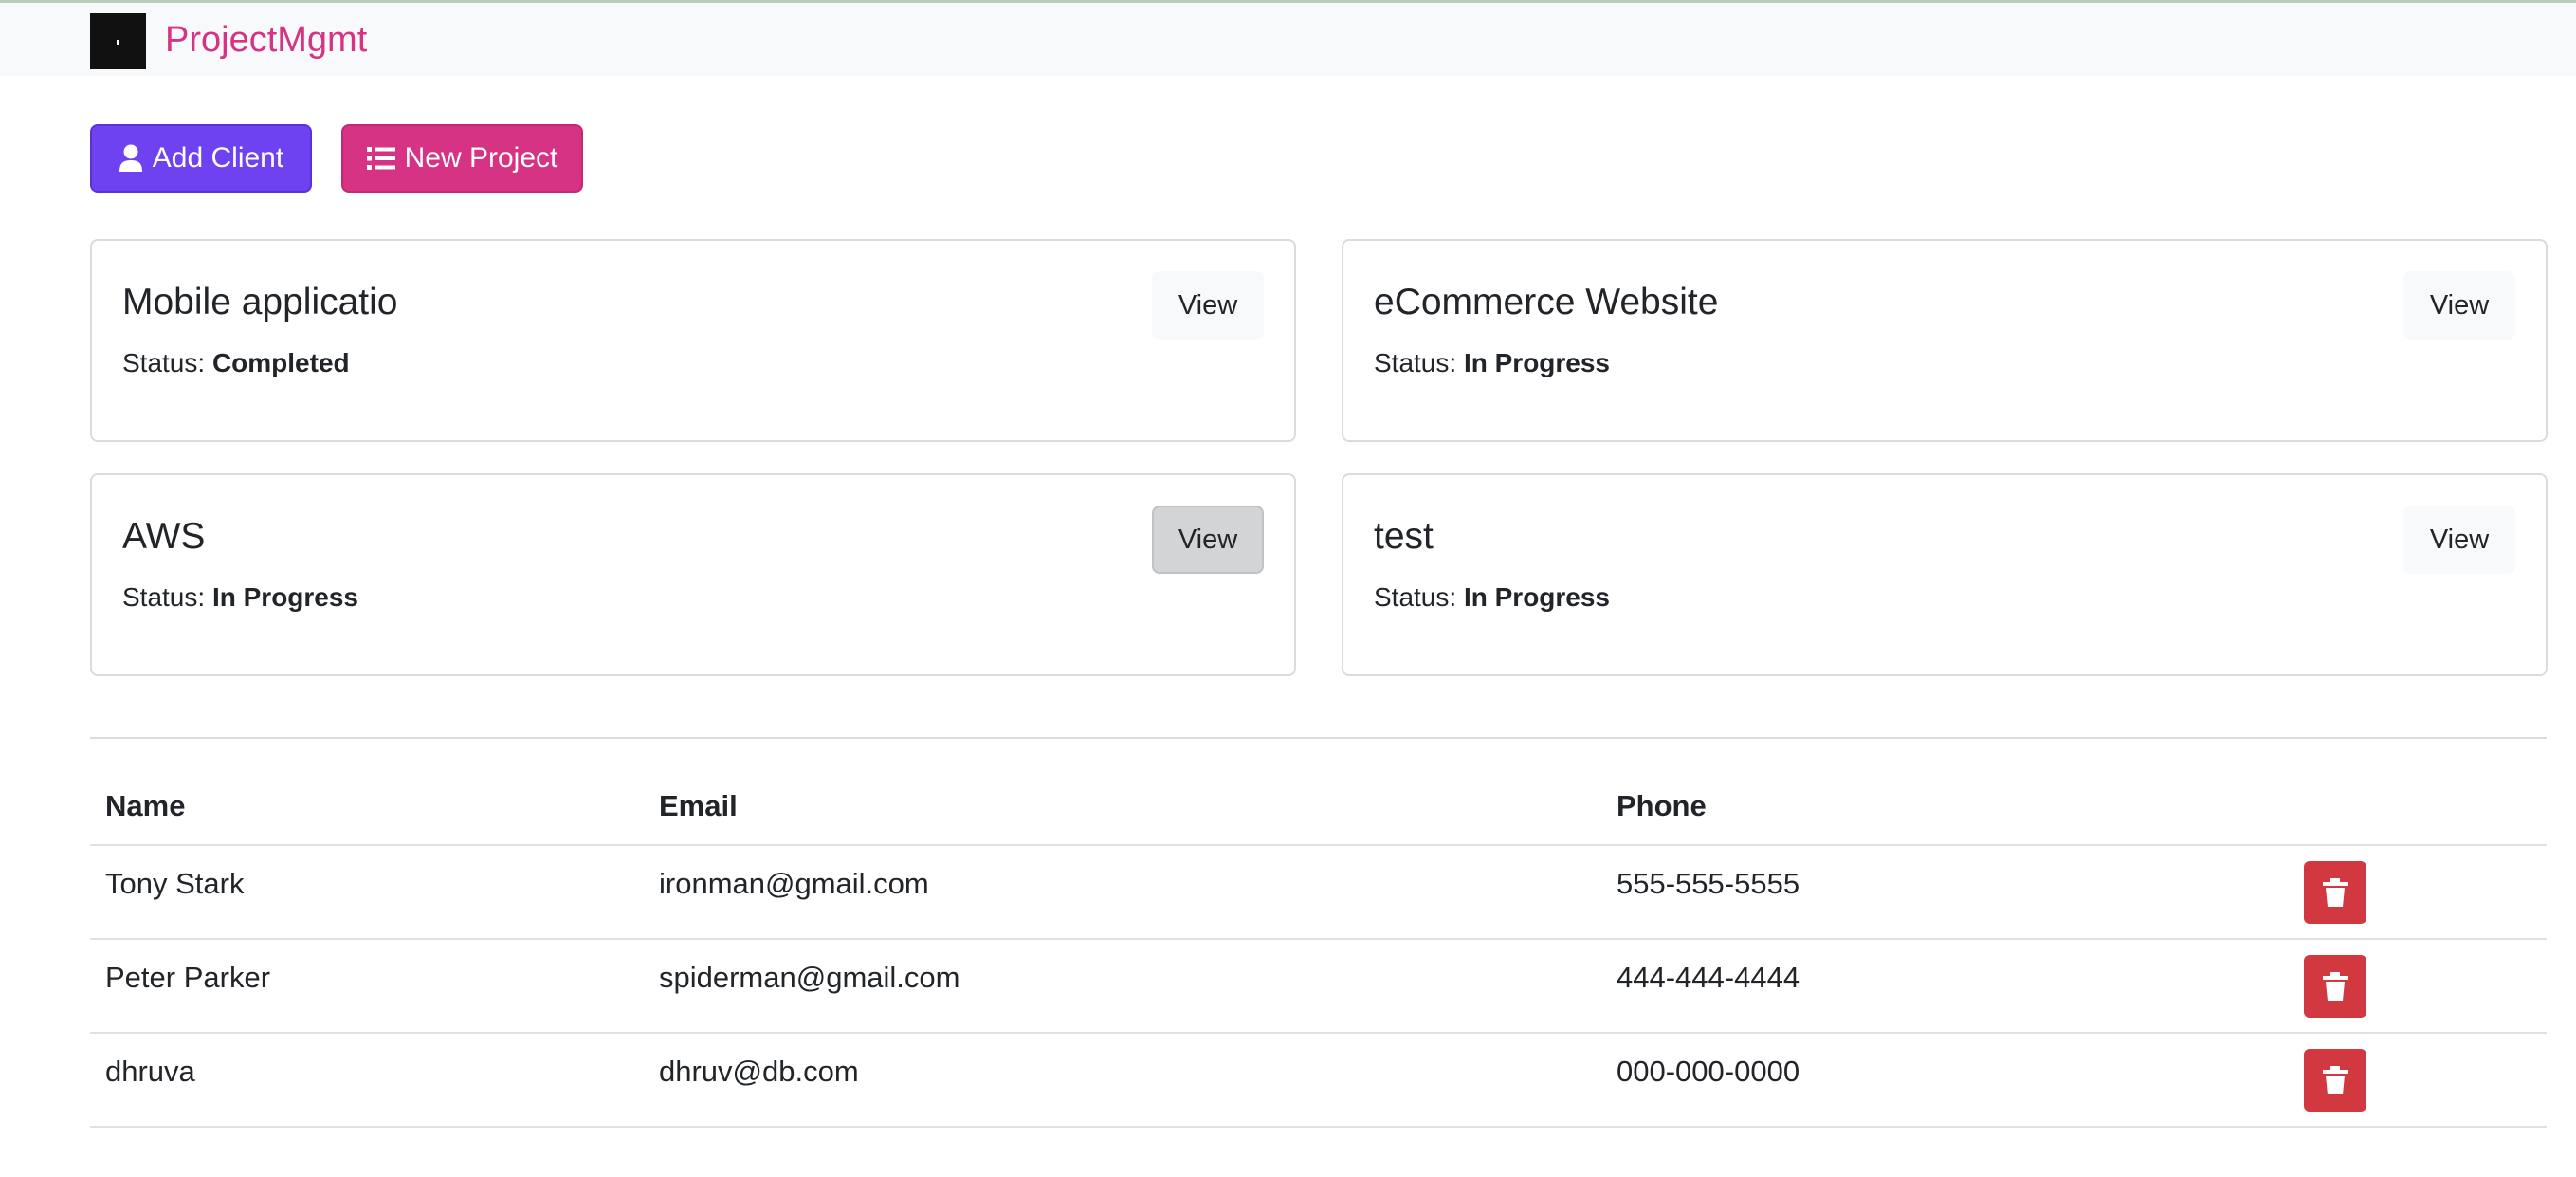 The width and height of the screenshot is (2576, 1177). Describe the element at coordinates (1708, 977) in the screenshot. I see `client-phone: 444-444-4444` at that location.